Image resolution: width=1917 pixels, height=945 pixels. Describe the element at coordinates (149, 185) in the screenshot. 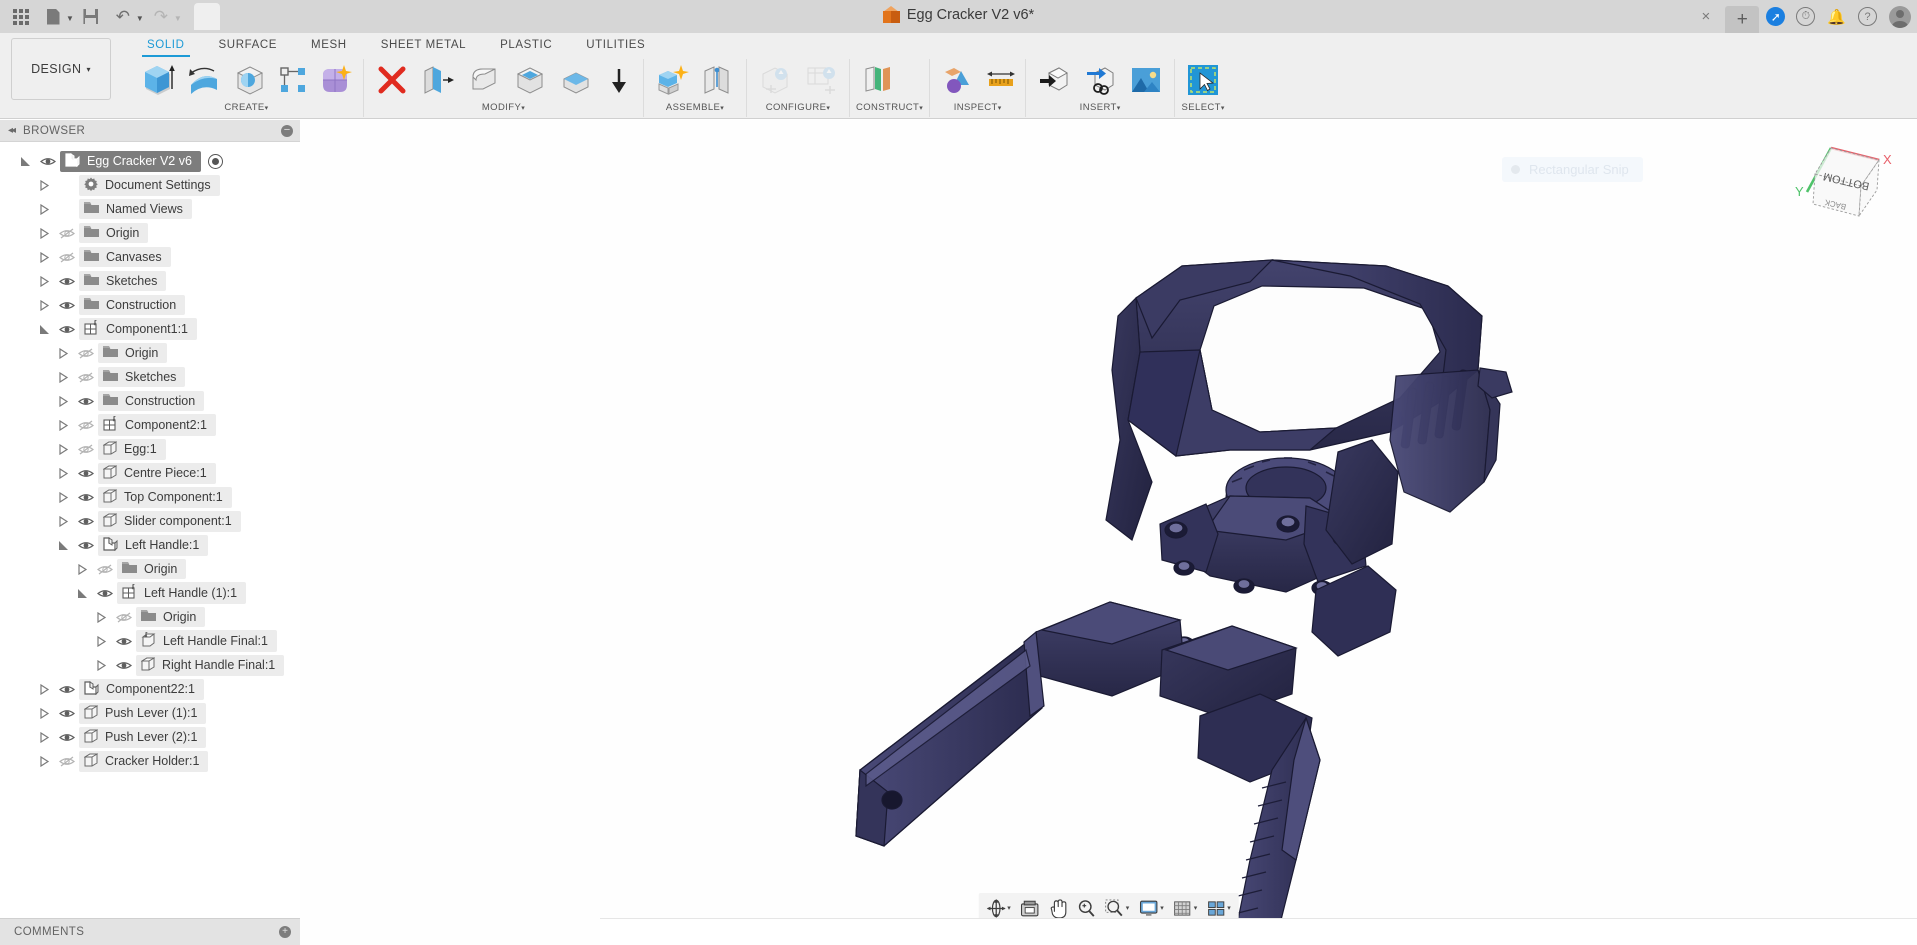

I see `tree-item-label-group: Document Settings` at that location.